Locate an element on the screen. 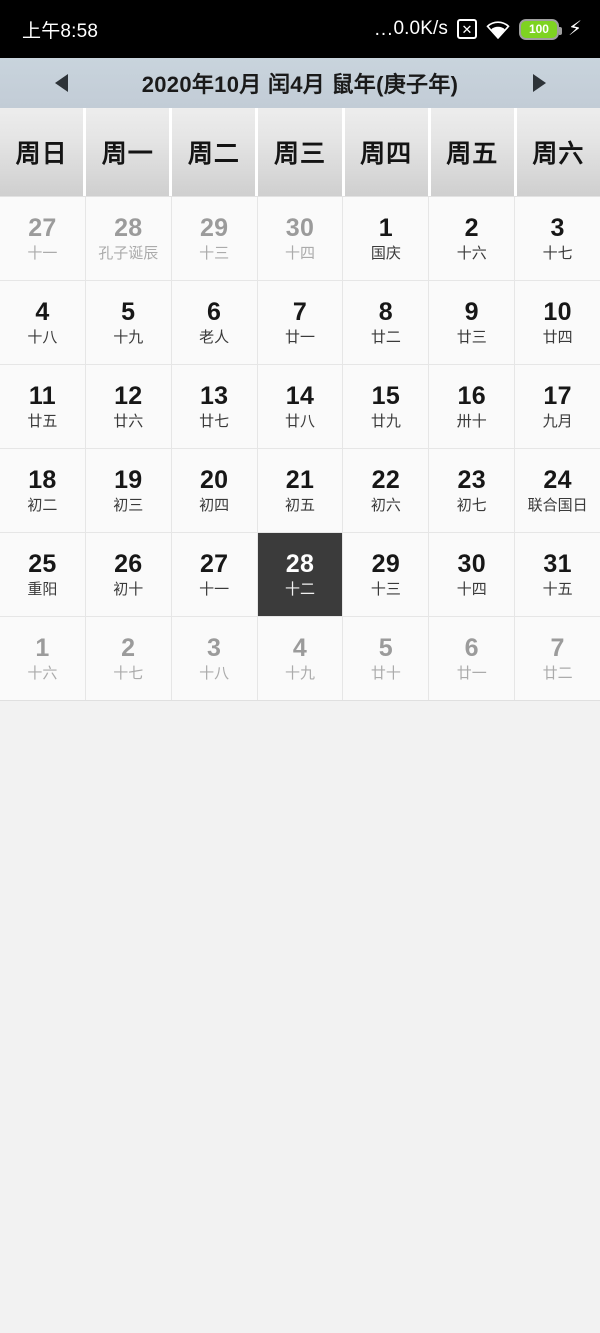 This screenshot has width=600, height=1333. day-cell: 6 廿一 is located at coordinates (472, 658).